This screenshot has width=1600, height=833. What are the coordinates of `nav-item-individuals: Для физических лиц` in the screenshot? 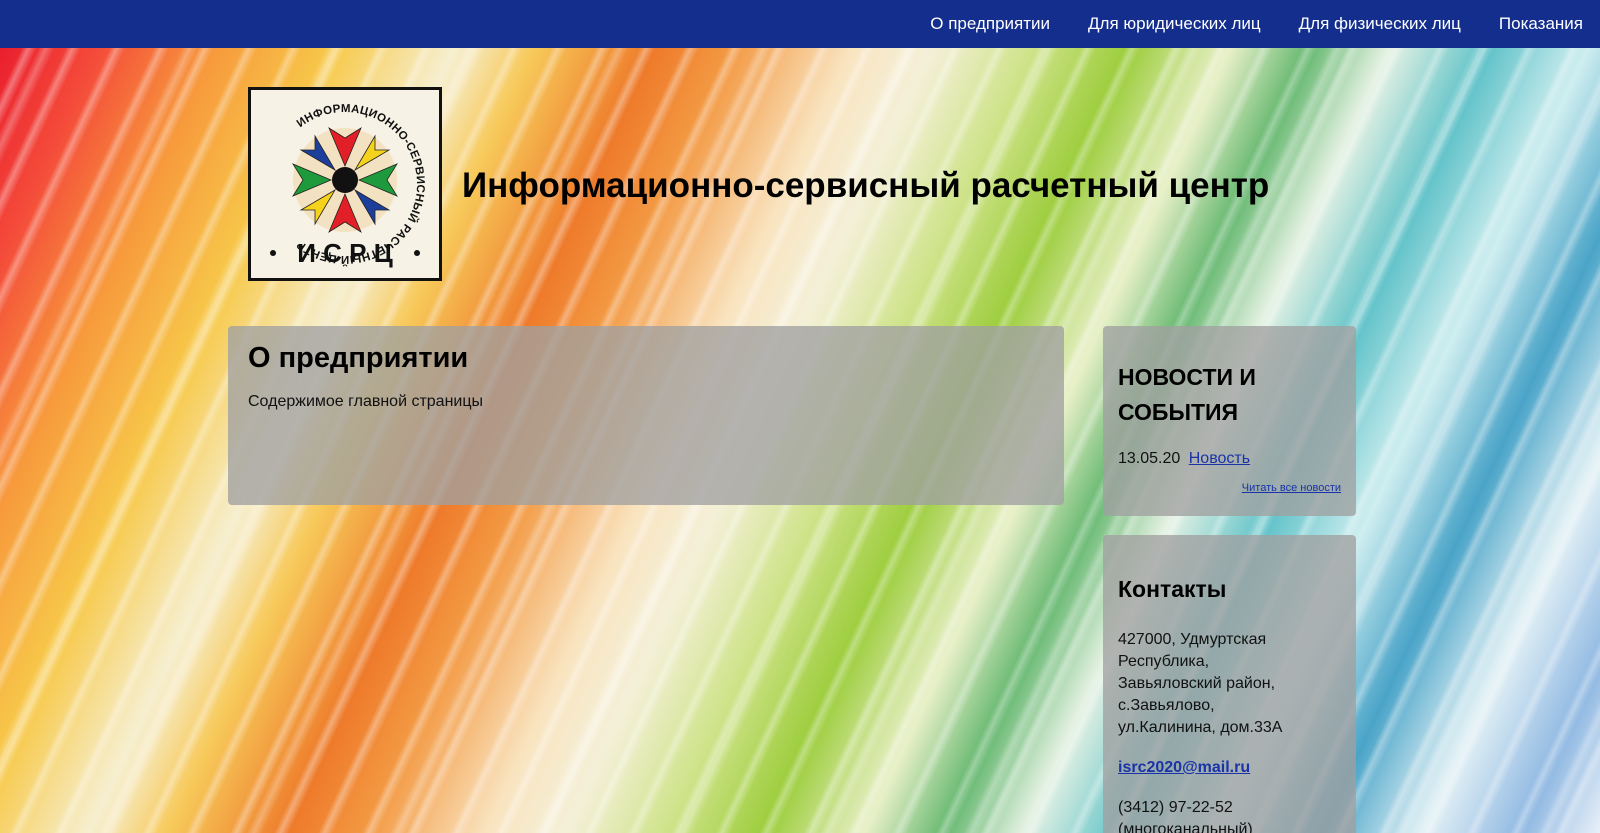 It's located at (1380, 24).